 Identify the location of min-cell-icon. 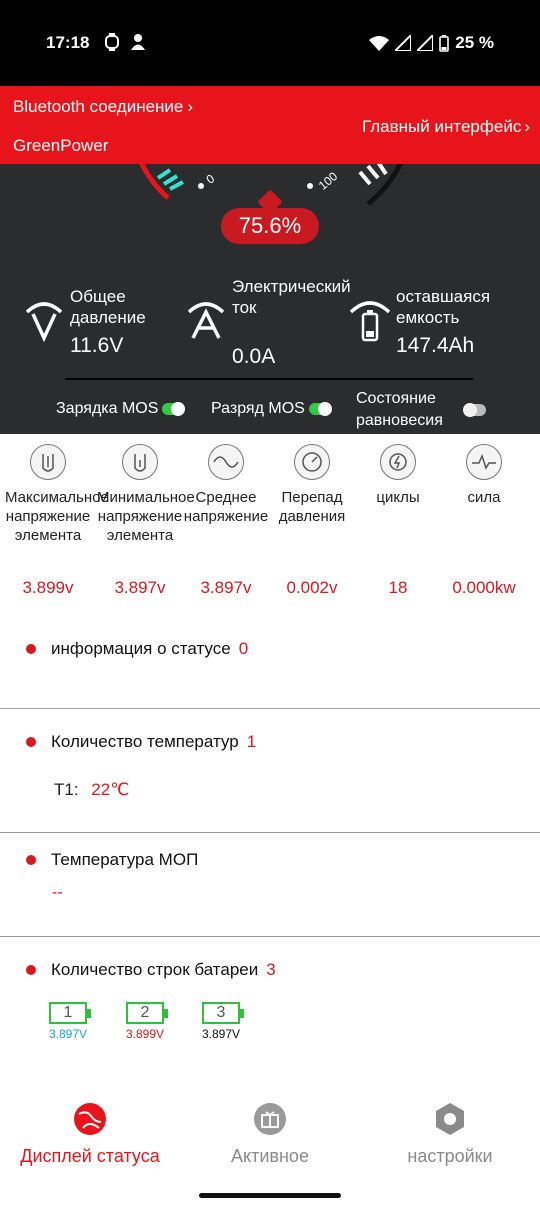
(140, 462).